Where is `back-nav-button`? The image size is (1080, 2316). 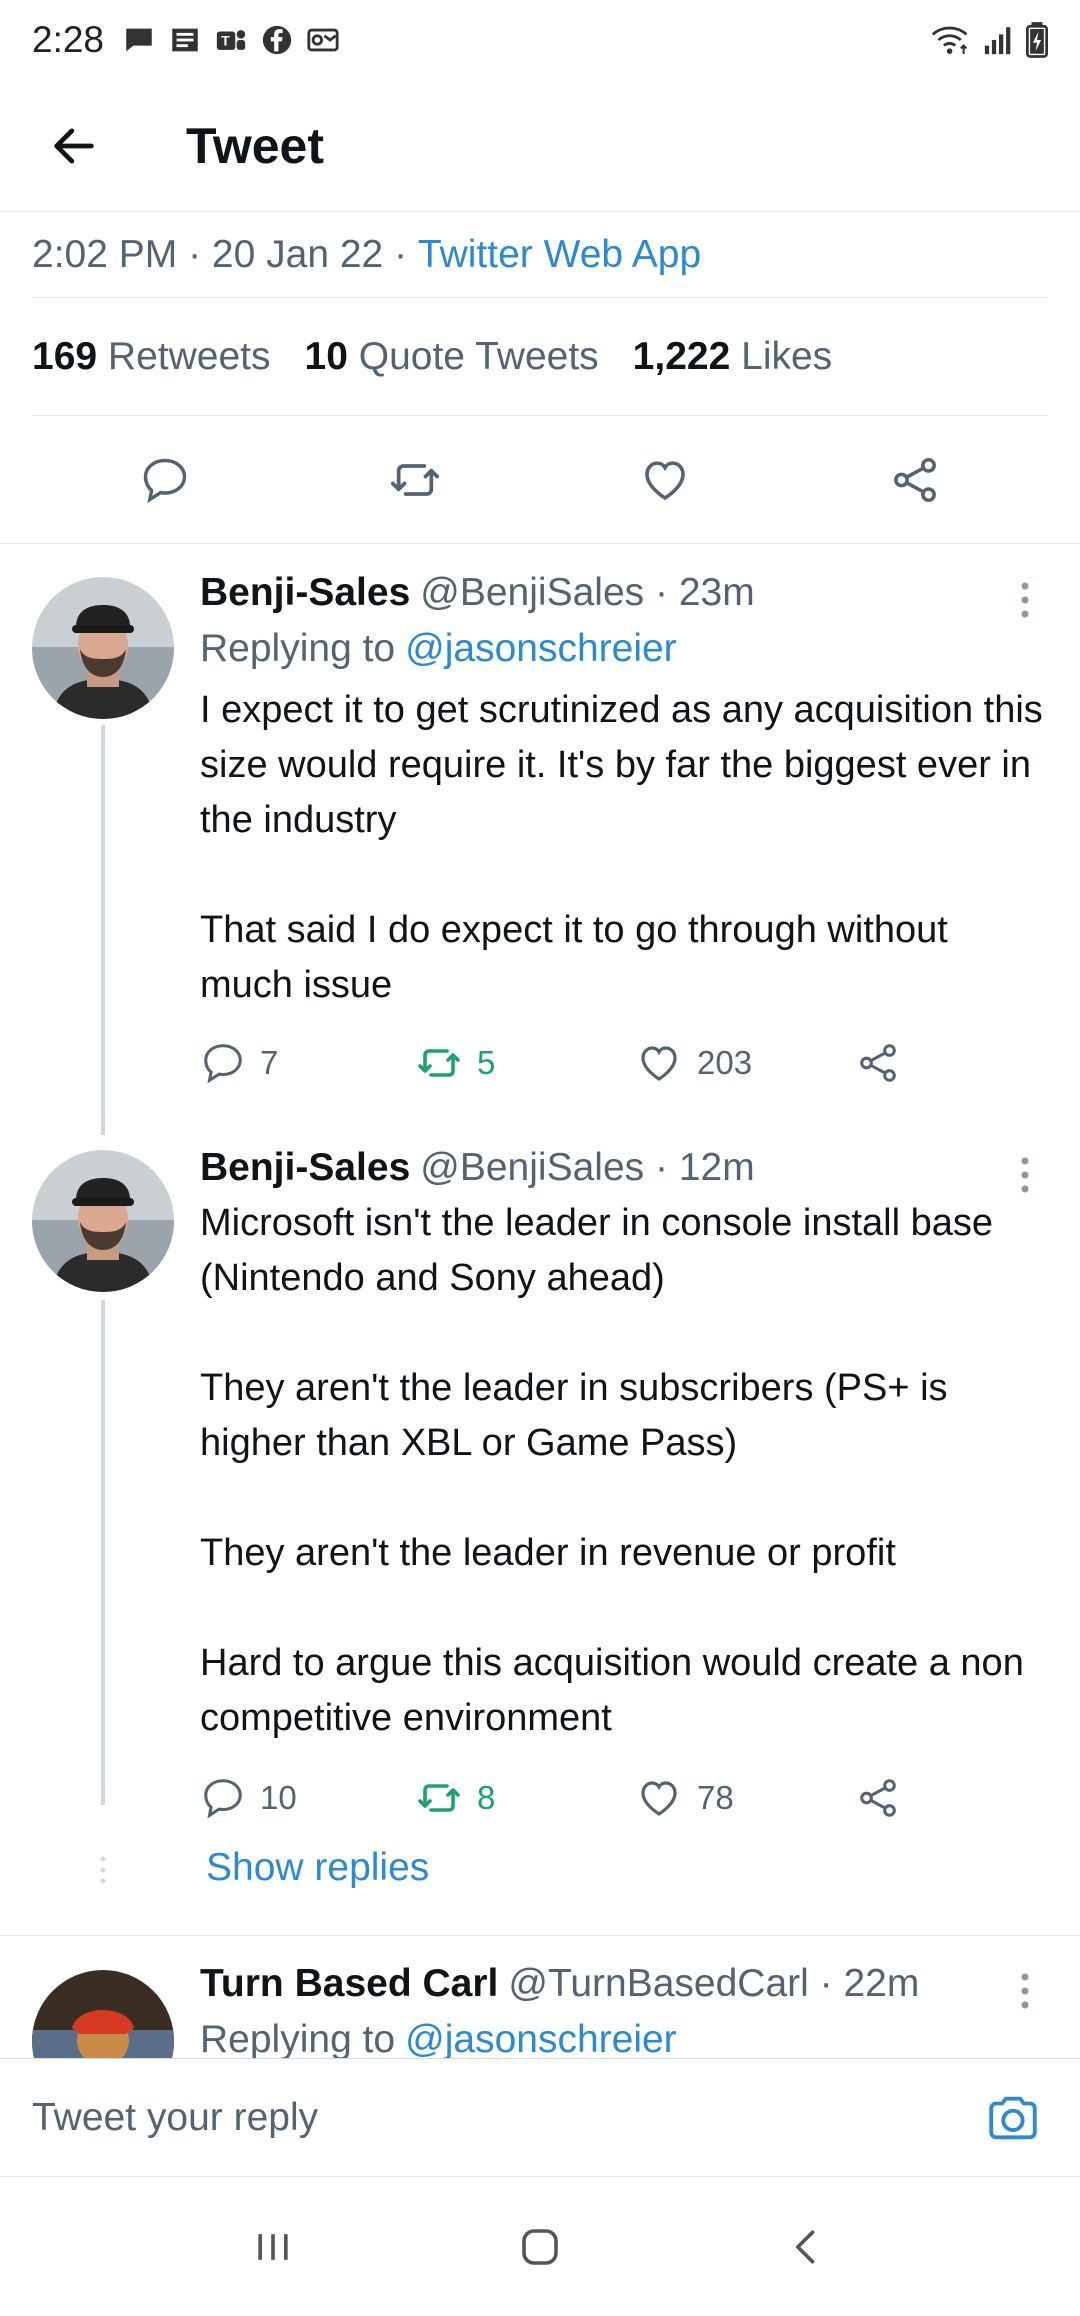 back-nav-button is located at coordinates (807, 2247).